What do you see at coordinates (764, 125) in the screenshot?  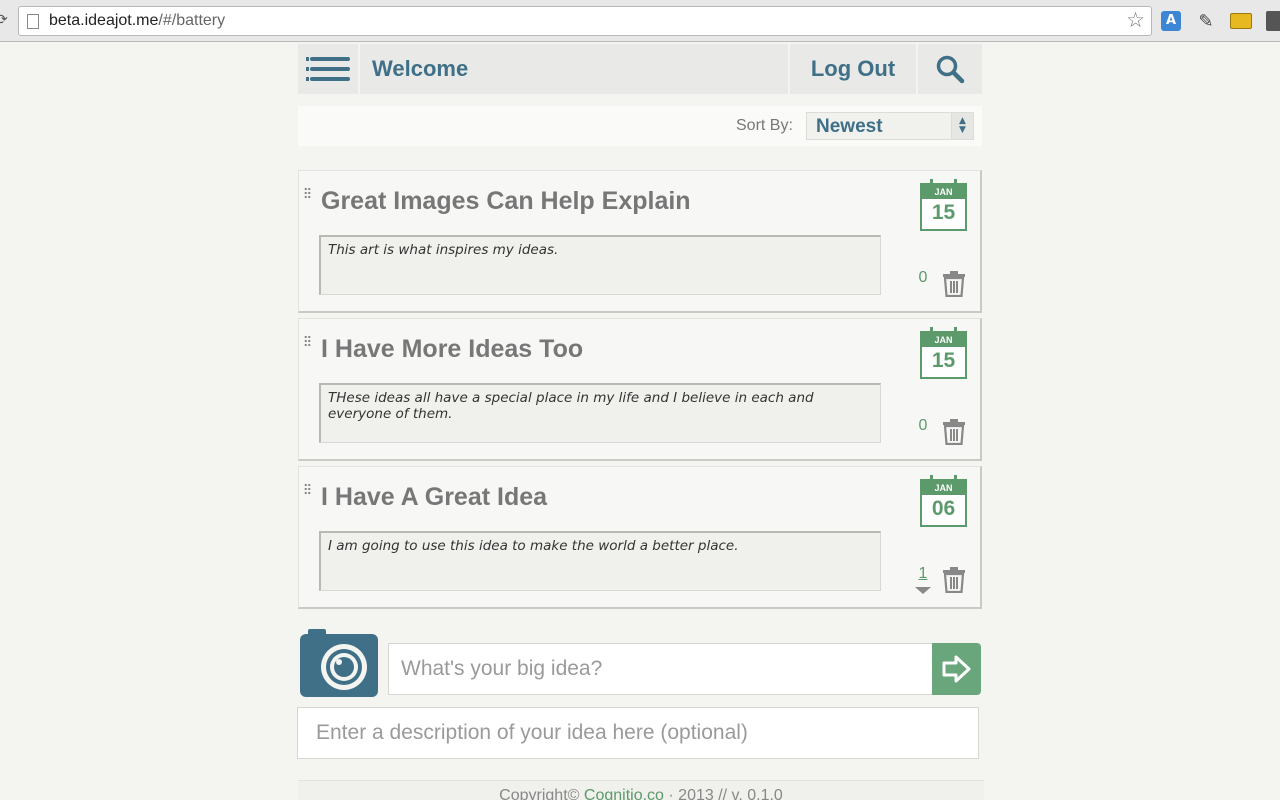 I see `sort-label: Sort By:` at bounding box center [764, 125].